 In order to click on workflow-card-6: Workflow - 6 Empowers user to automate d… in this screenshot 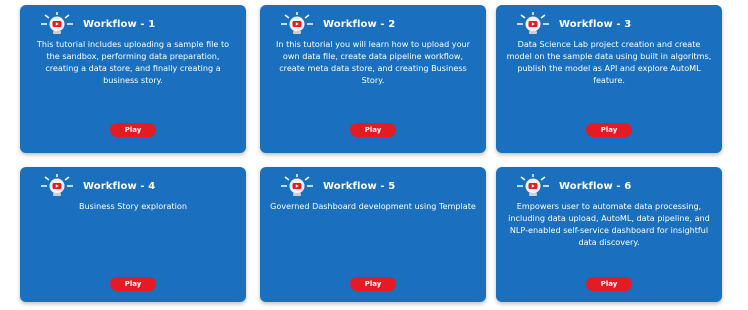, I will do `click(609, 234)`.